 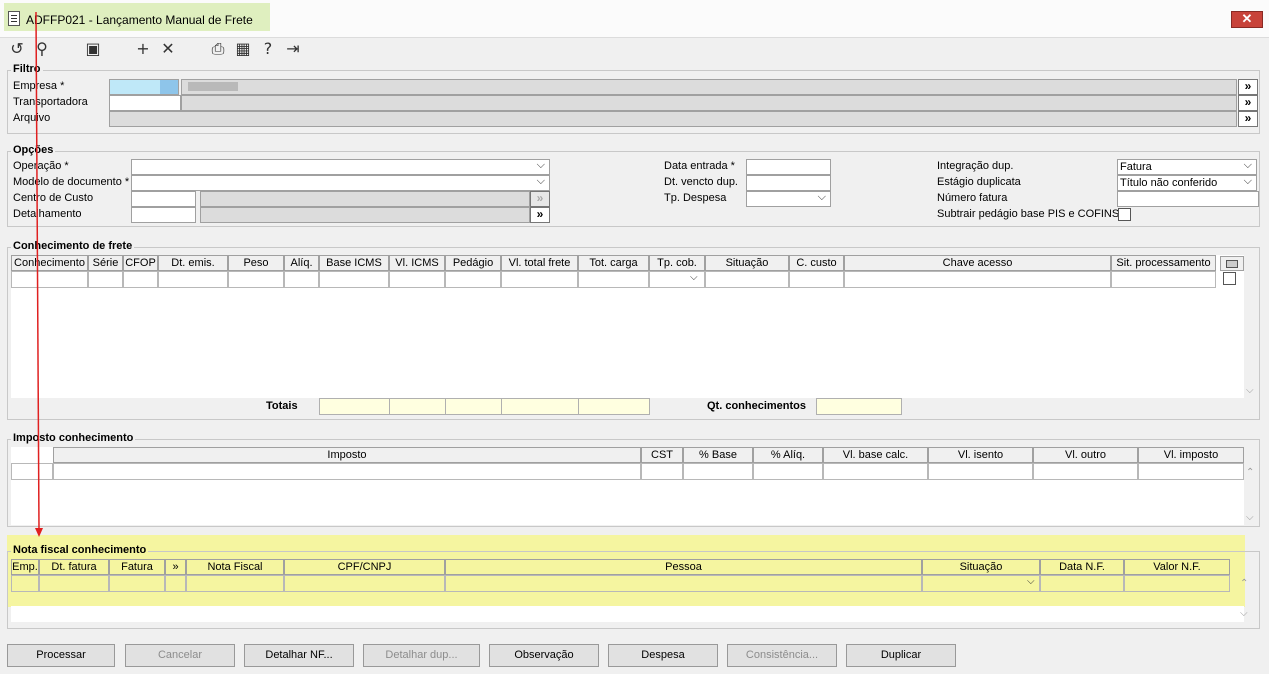 I want to click on despesa-button: Despesa, so click(x=663, y=655).